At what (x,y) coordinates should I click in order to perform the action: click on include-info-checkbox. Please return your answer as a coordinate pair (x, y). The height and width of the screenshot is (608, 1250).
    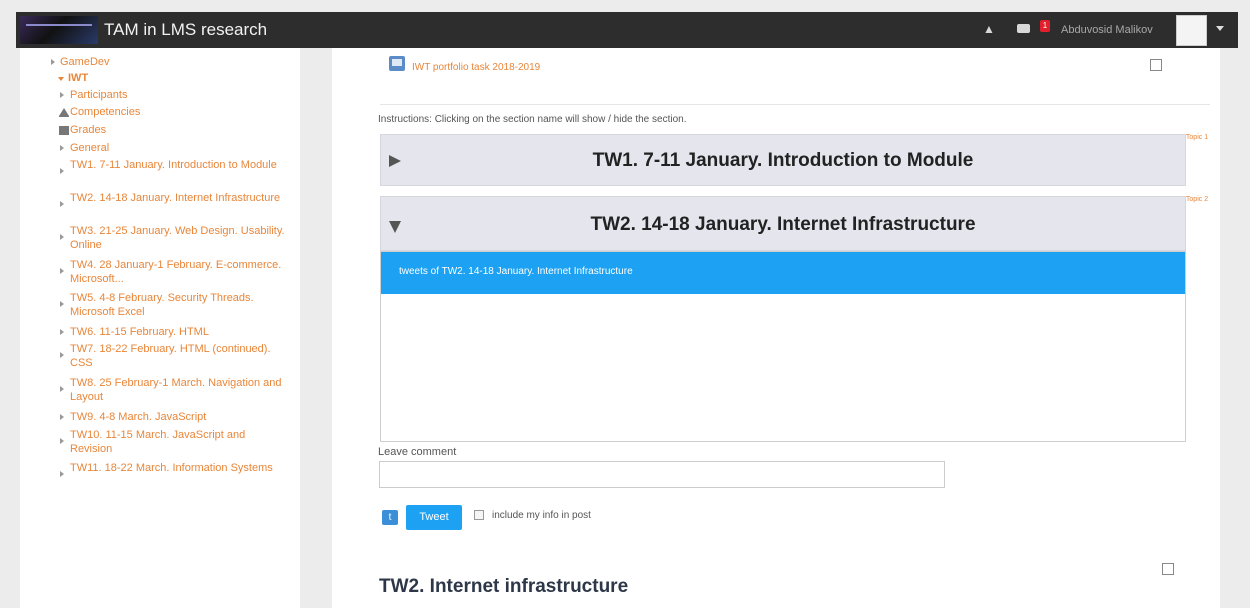
    Looking at the image, I should click on (479, 515).